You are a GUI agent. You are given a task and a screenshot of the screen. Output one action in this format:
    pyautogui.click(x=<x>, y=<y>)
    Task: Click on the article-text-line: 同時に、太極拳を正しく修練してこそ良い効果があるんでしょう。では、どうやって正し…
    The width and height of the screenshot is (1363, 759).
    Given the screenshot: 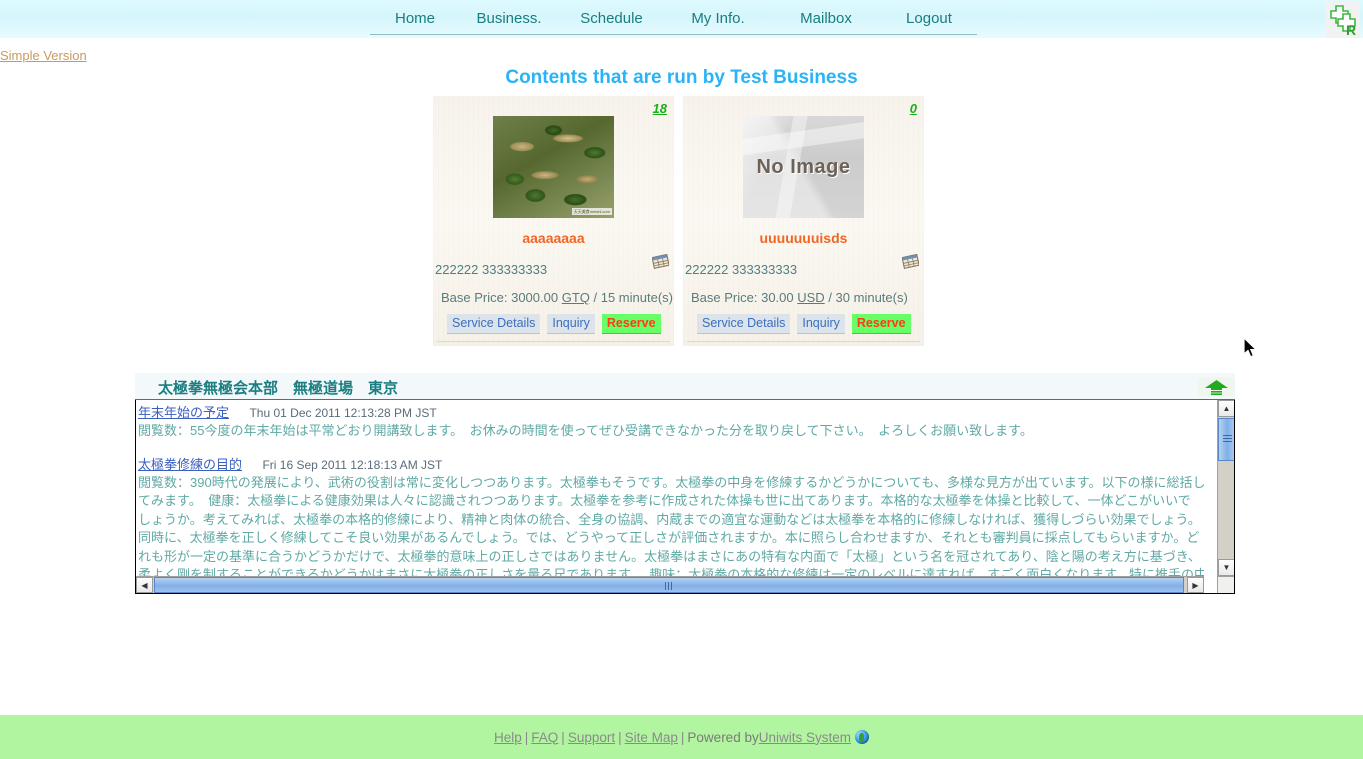 What is the action you would take?
    pyautogui.click(x=669, y=537)
    